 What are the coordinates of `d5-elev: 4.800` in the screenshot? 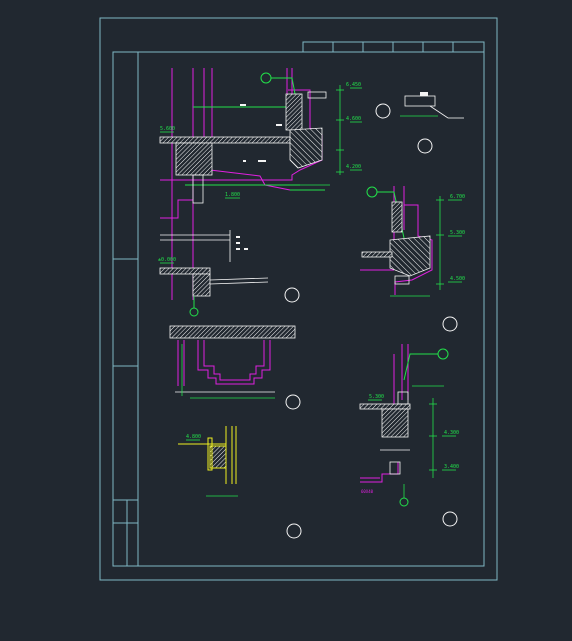 It's located at (193, 437).